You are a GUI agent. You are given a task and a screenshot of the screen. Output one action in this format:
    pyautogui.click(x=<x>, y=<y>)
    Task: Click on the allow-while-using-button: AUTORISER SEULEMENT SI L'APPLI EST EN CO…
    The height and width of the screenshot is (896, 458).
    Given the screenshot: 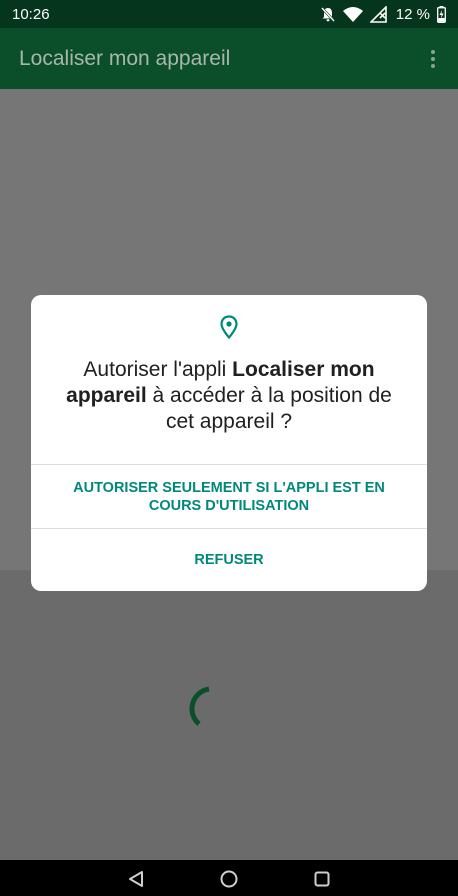 What is the action you would take?
    pyautogui.click(x=229, y=496)
    